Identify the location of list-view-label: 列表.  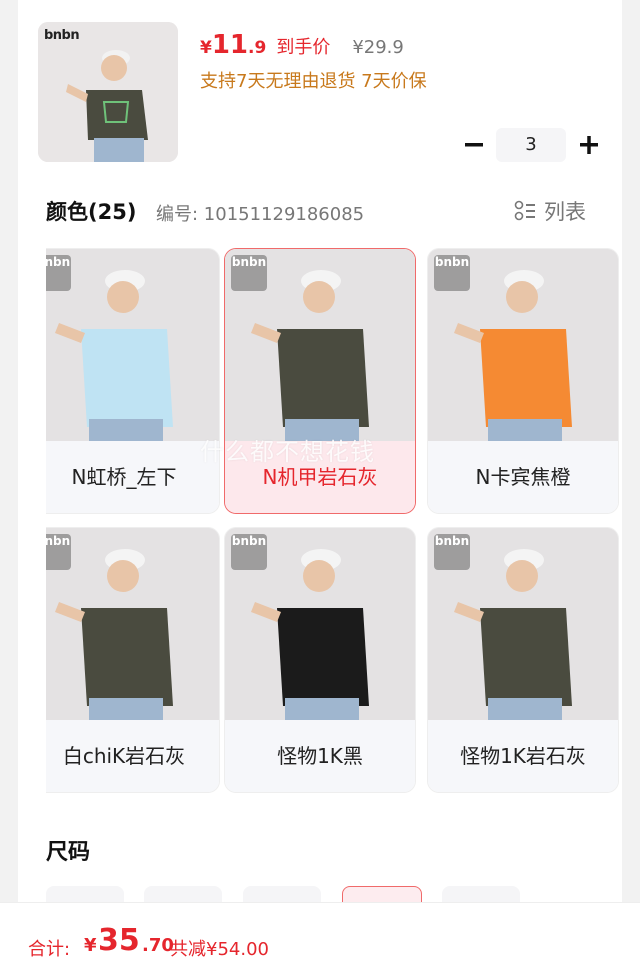
(565, 212).